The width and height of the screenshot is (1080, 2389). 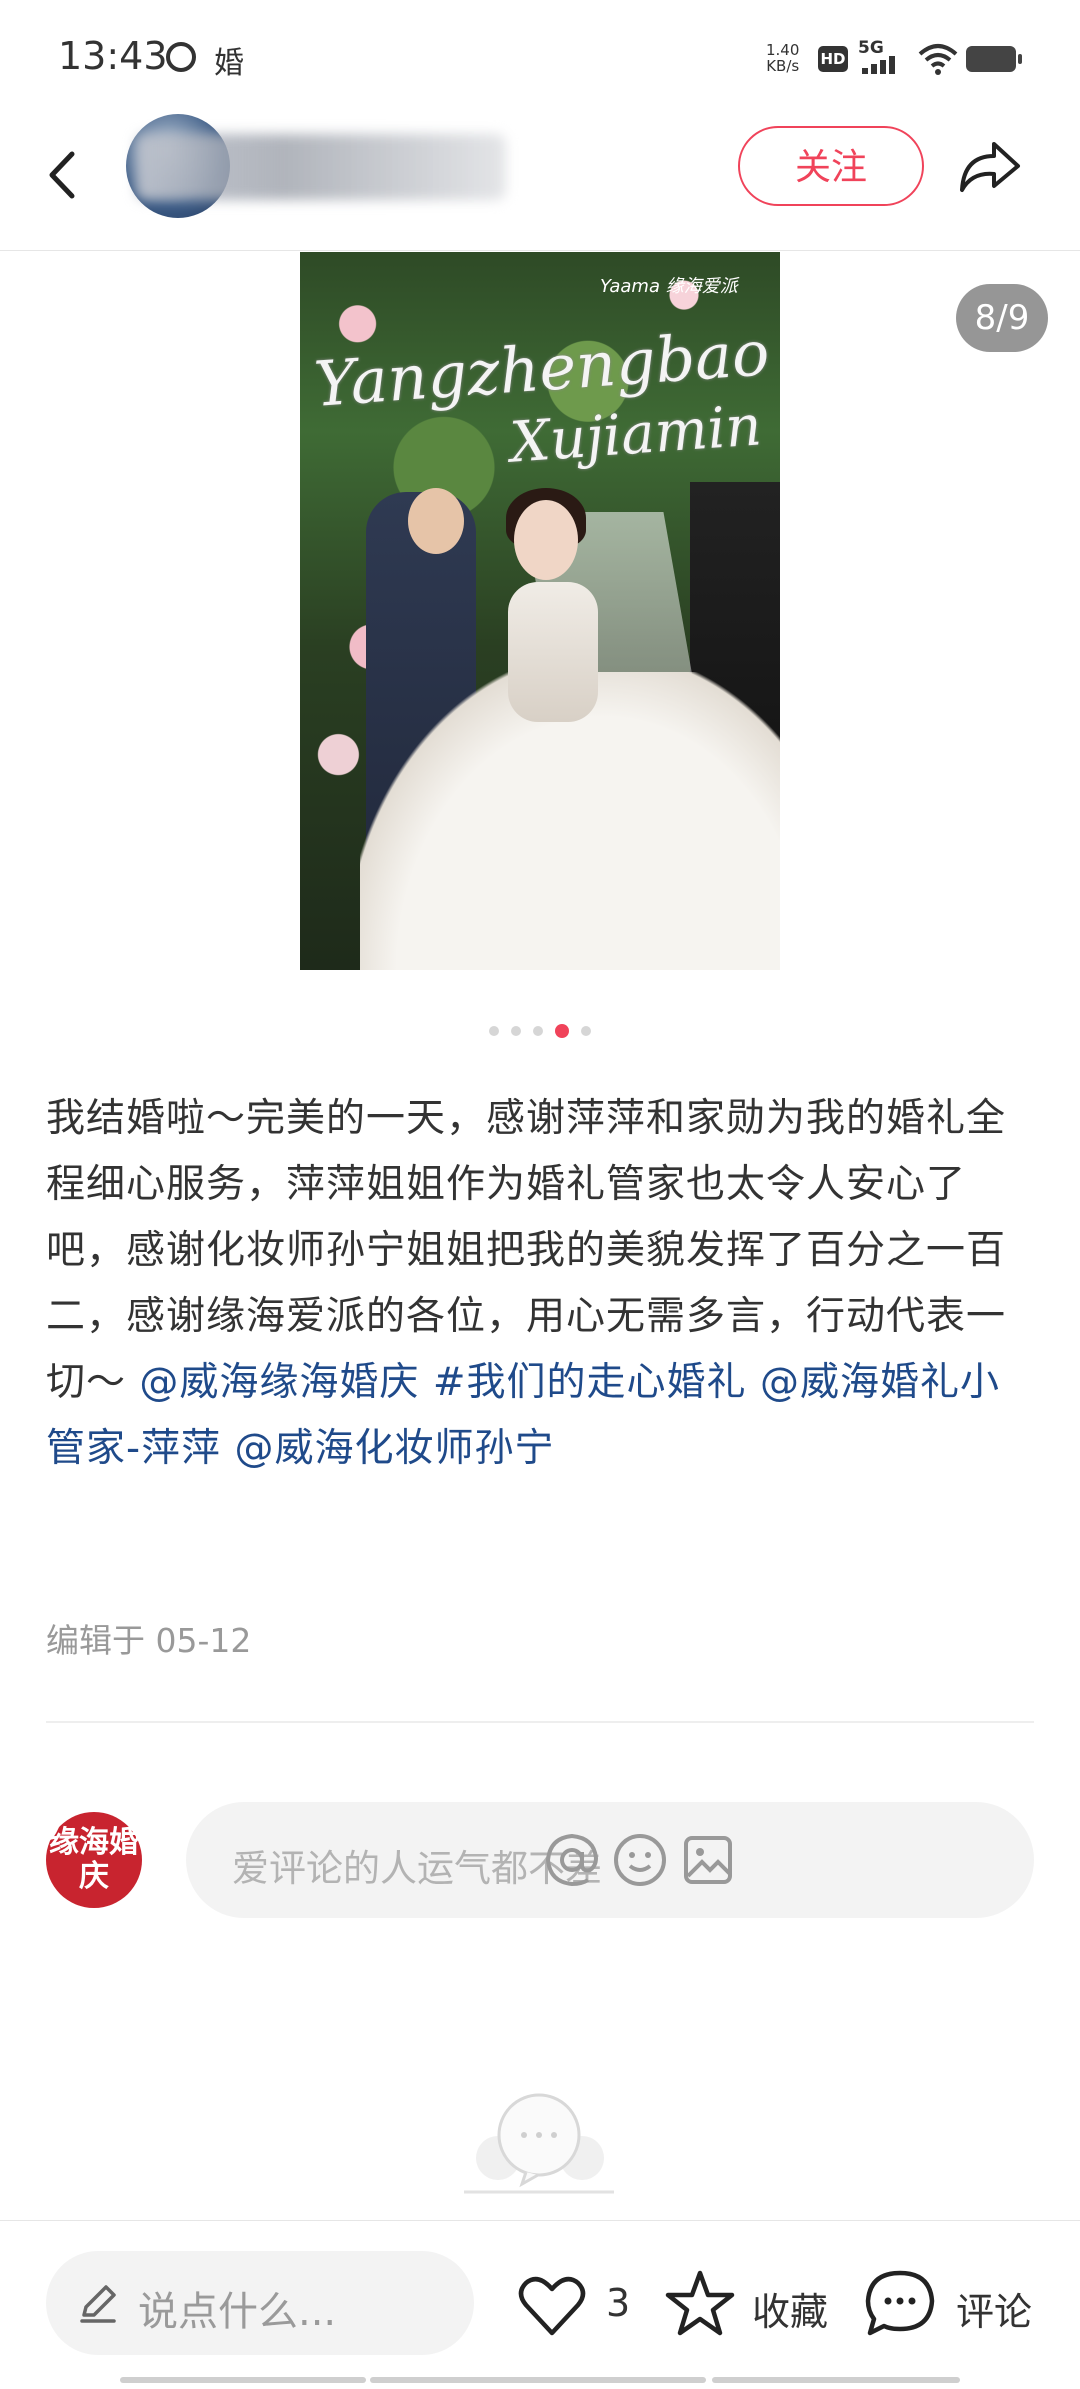 I want to click on collect-star-icon, so click(x=700, y=2303).